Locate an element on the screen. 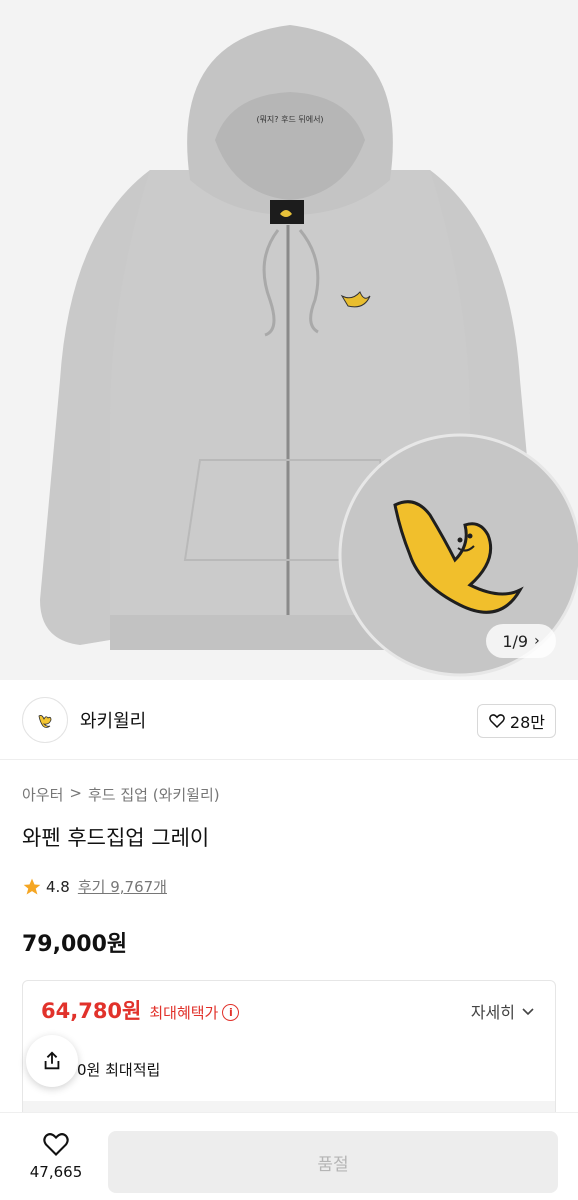 This screenshot has width=578, height=1200. details-button: 자세히 is located at coordinates (503, 1011).